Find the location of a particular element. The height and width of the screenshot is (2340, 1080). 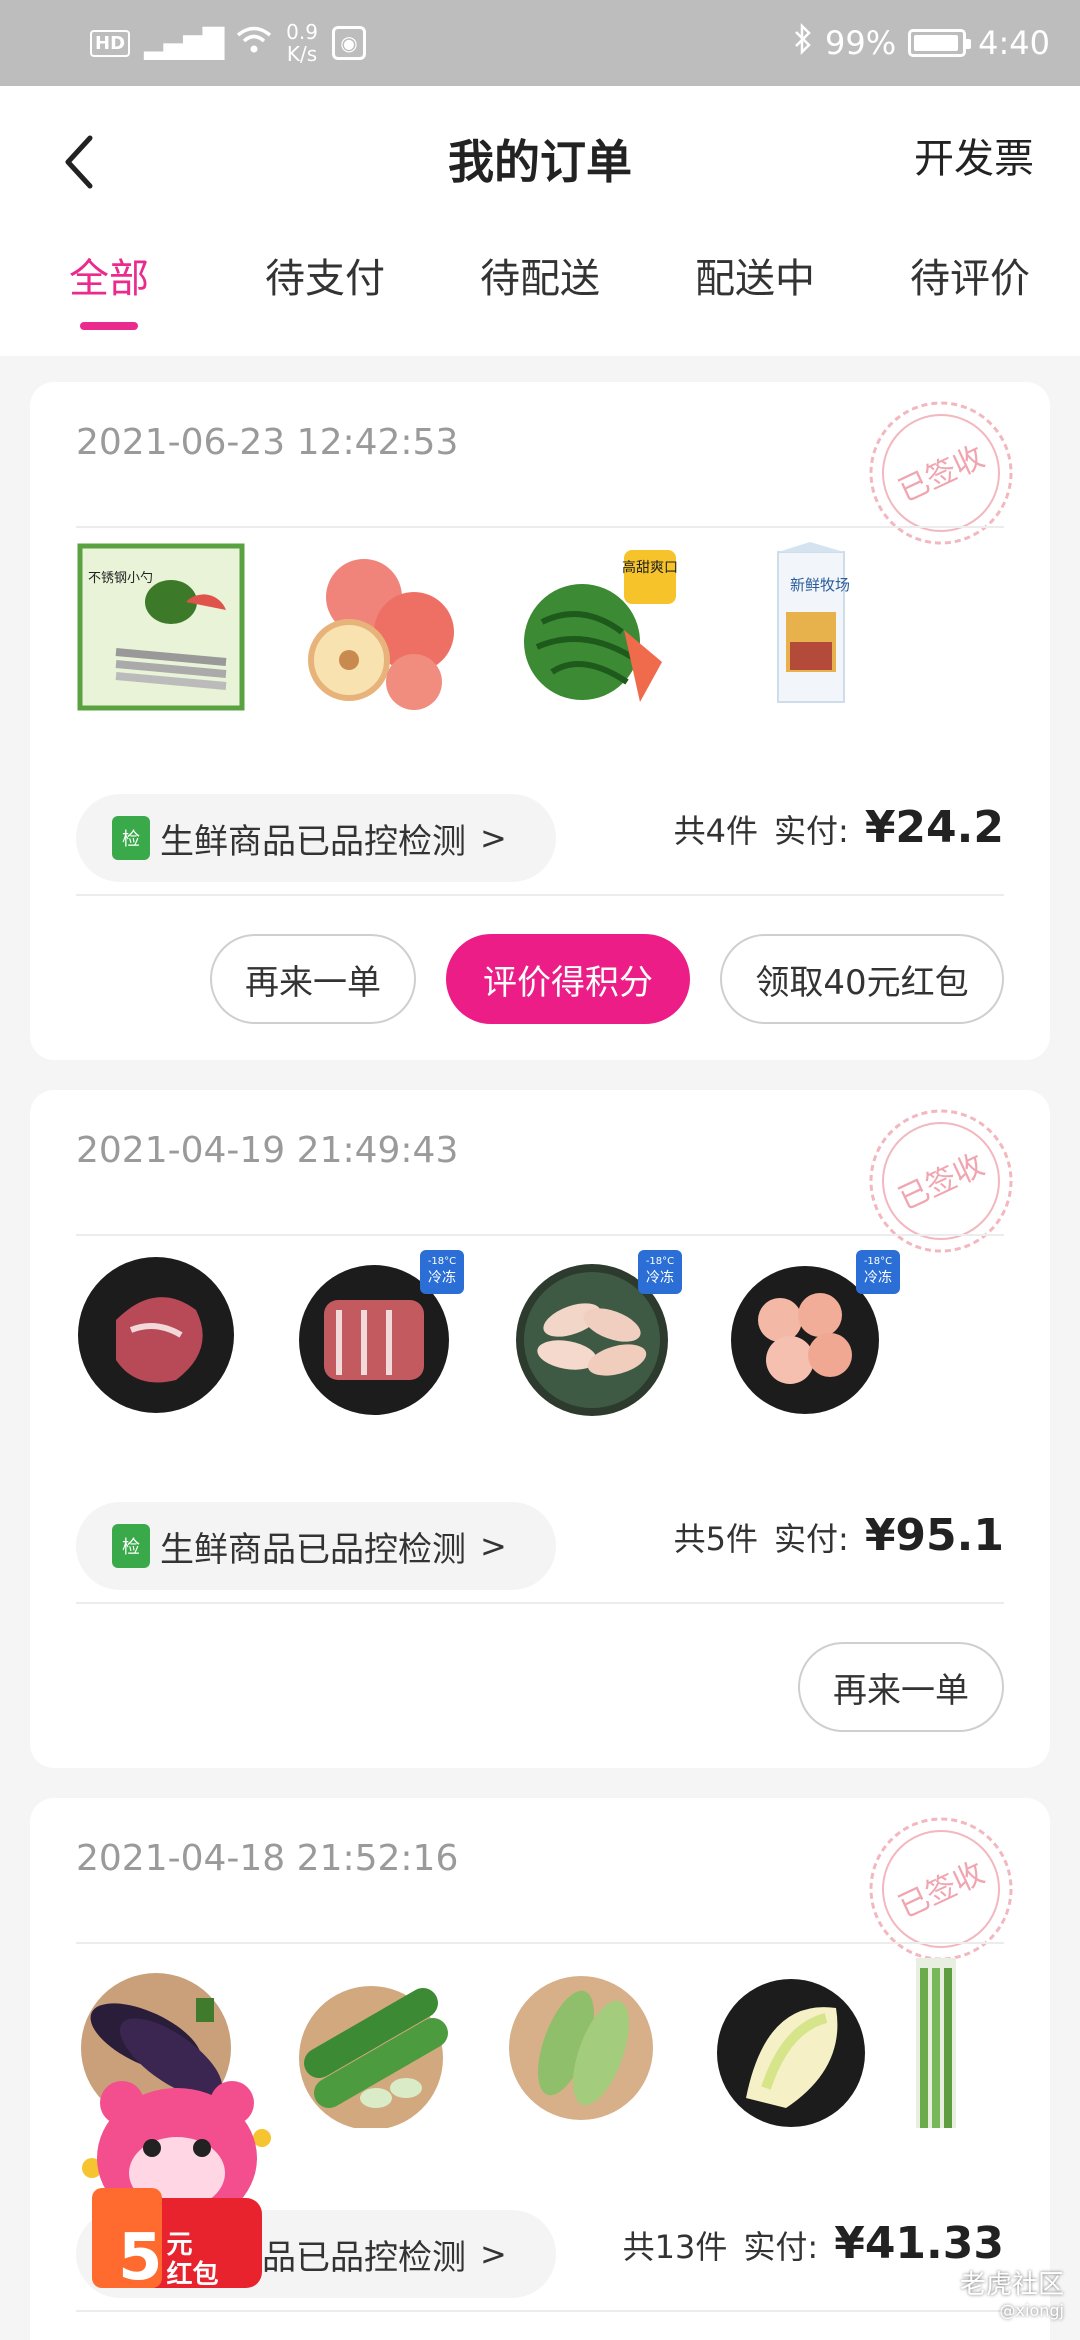

milk-label: 新鲜牧场 is located at coordinates (820, 585).